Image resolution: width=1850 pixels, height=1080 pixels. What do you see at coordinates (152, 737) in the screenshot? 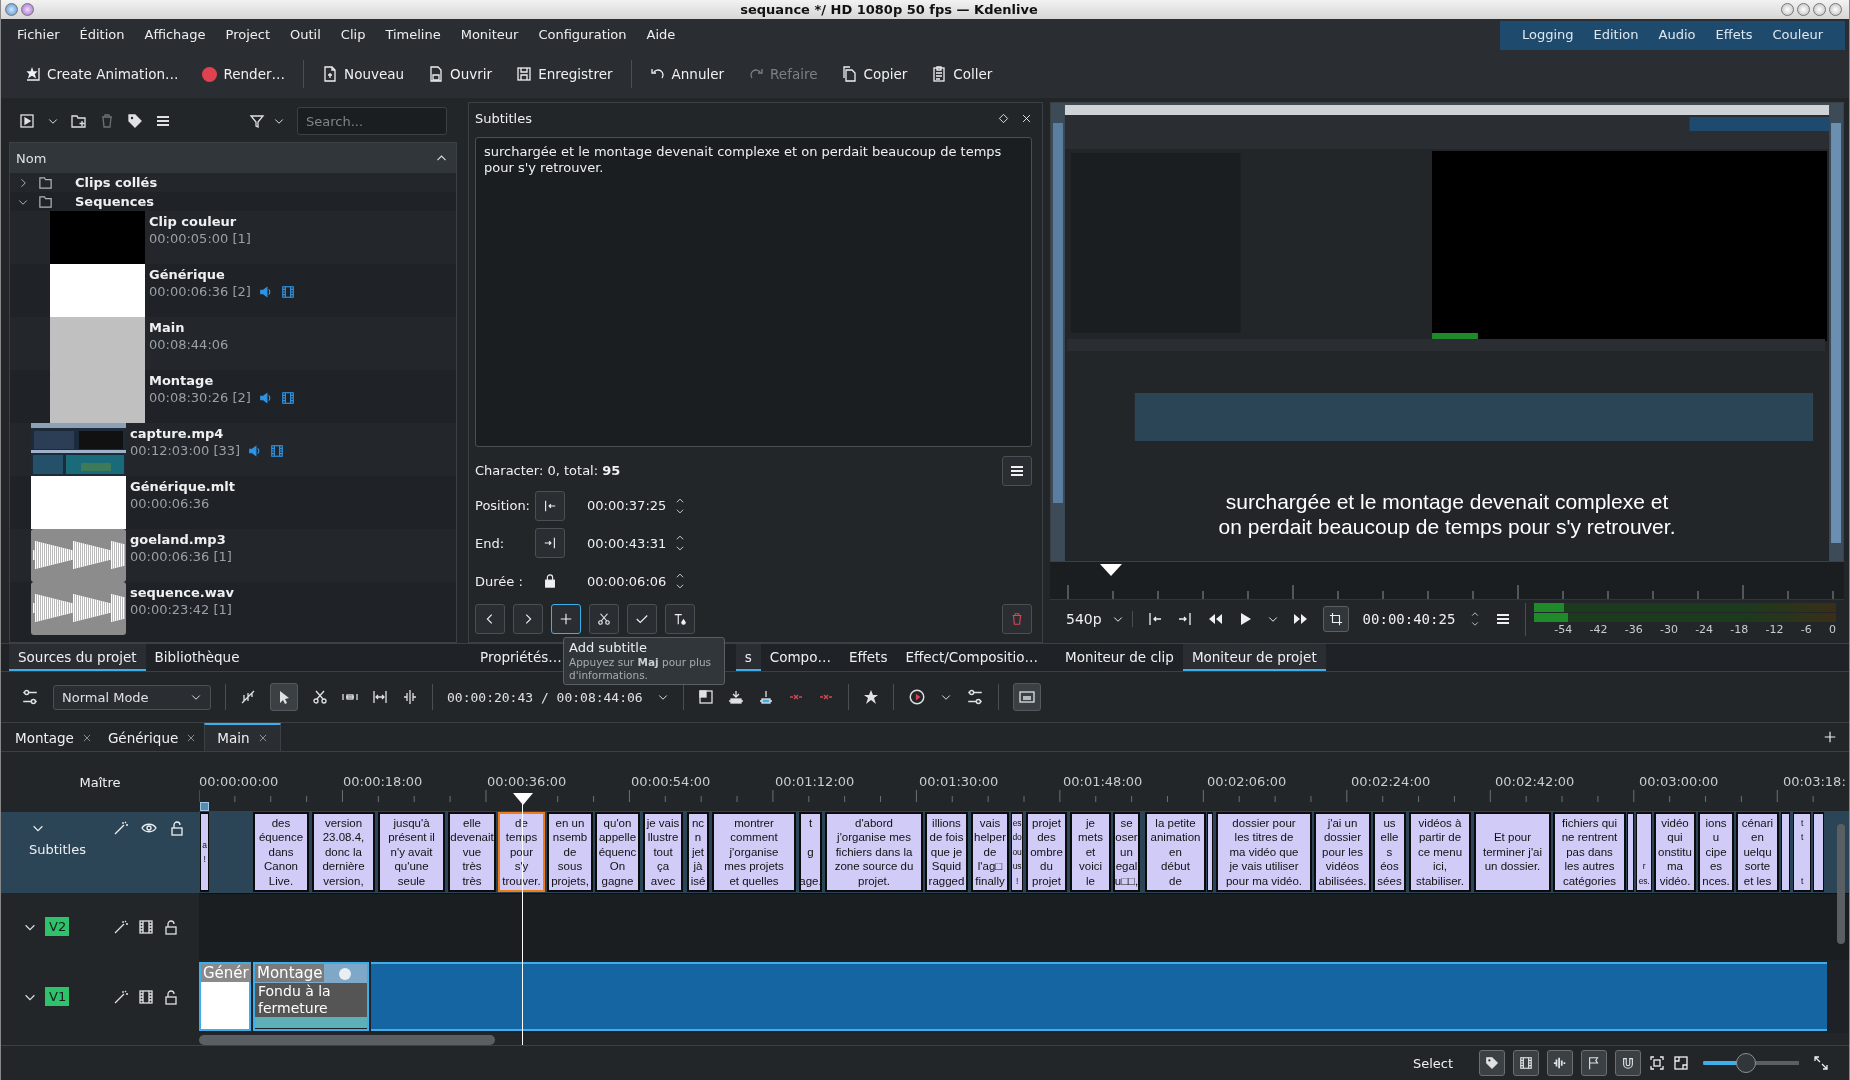
I see `timeline-tab: Générique` at bounding box center [152, 737].